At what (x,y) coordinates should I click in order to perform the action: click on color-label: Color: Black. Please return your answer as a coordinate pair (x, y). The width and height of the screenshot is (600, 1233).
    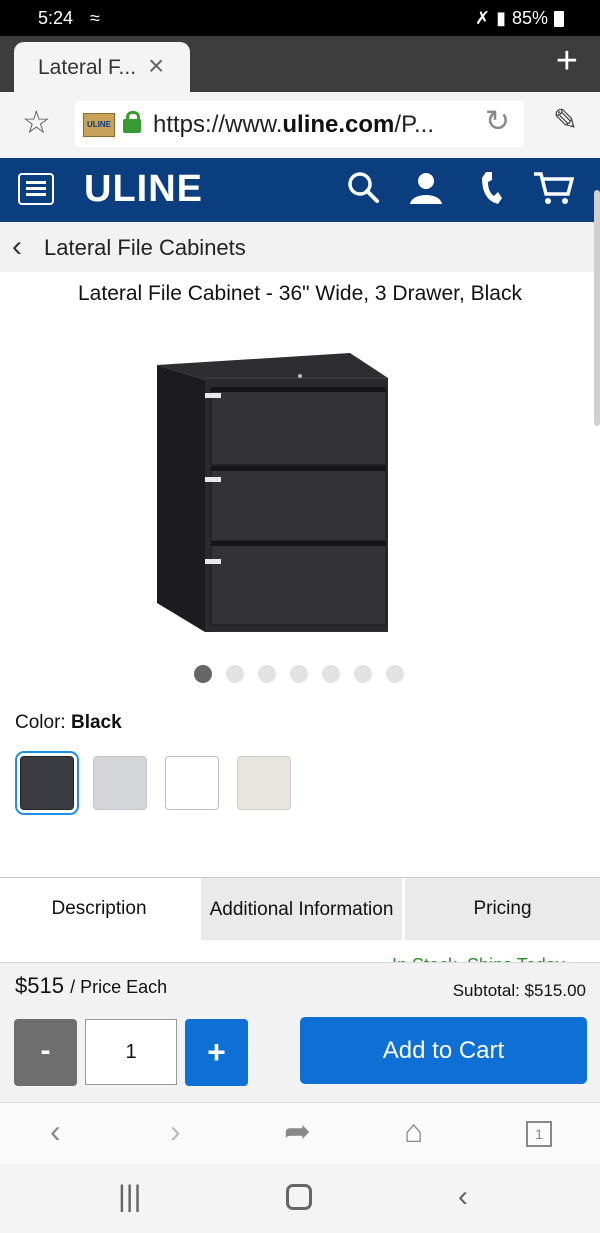
    Looking at the image, I should click on (68, 722).